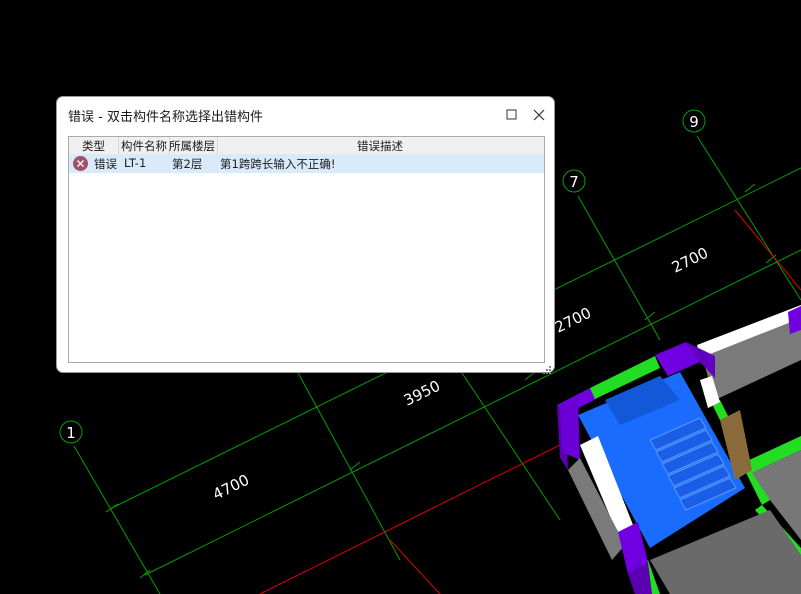 The height and width of the screenshot is (594, 801). I want to click on axis-bubble-1: 1, so click(71, 432).